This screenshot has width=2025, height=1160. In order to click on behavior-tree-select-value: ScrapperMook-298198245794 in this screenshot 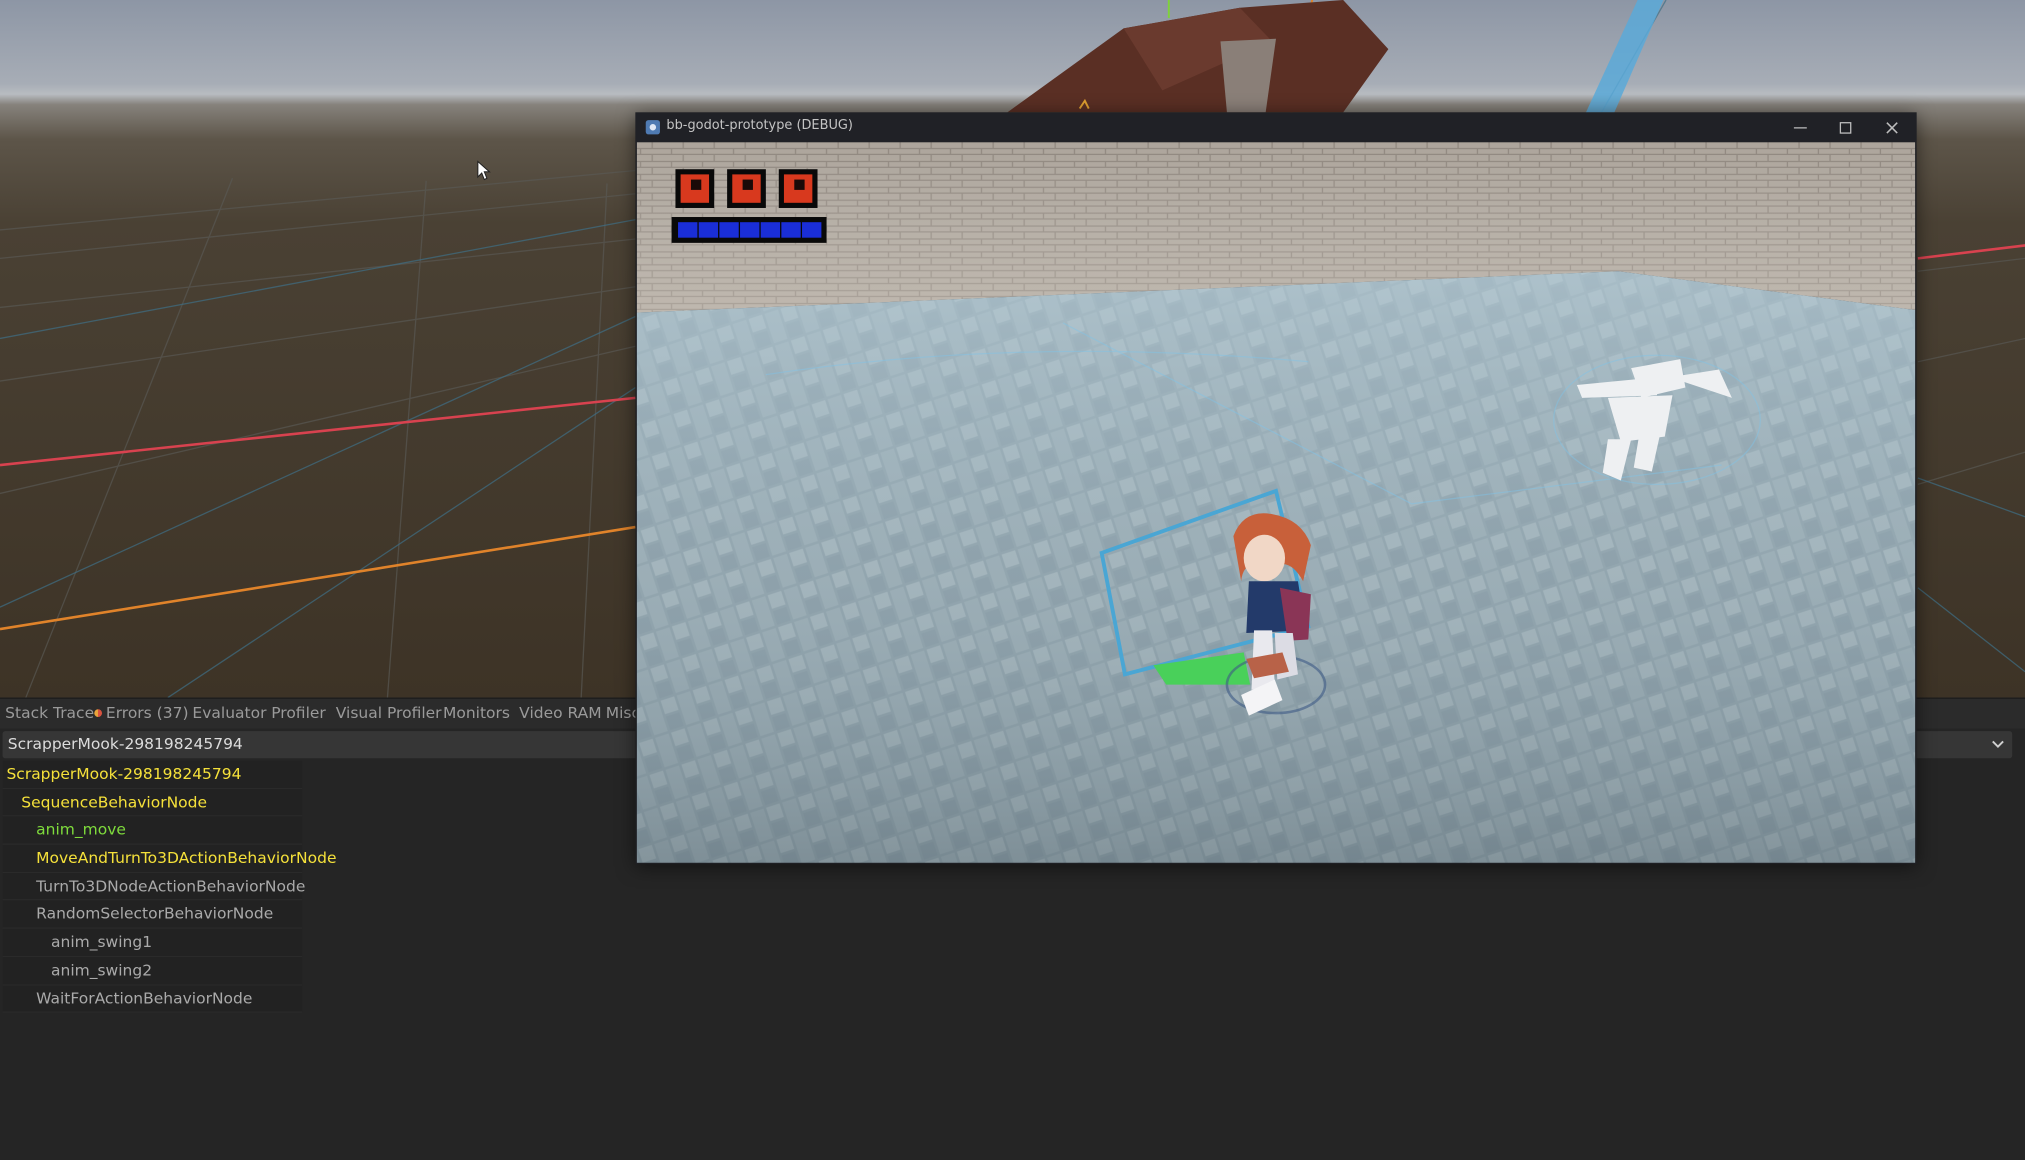, I will do `click(125, 744)`.